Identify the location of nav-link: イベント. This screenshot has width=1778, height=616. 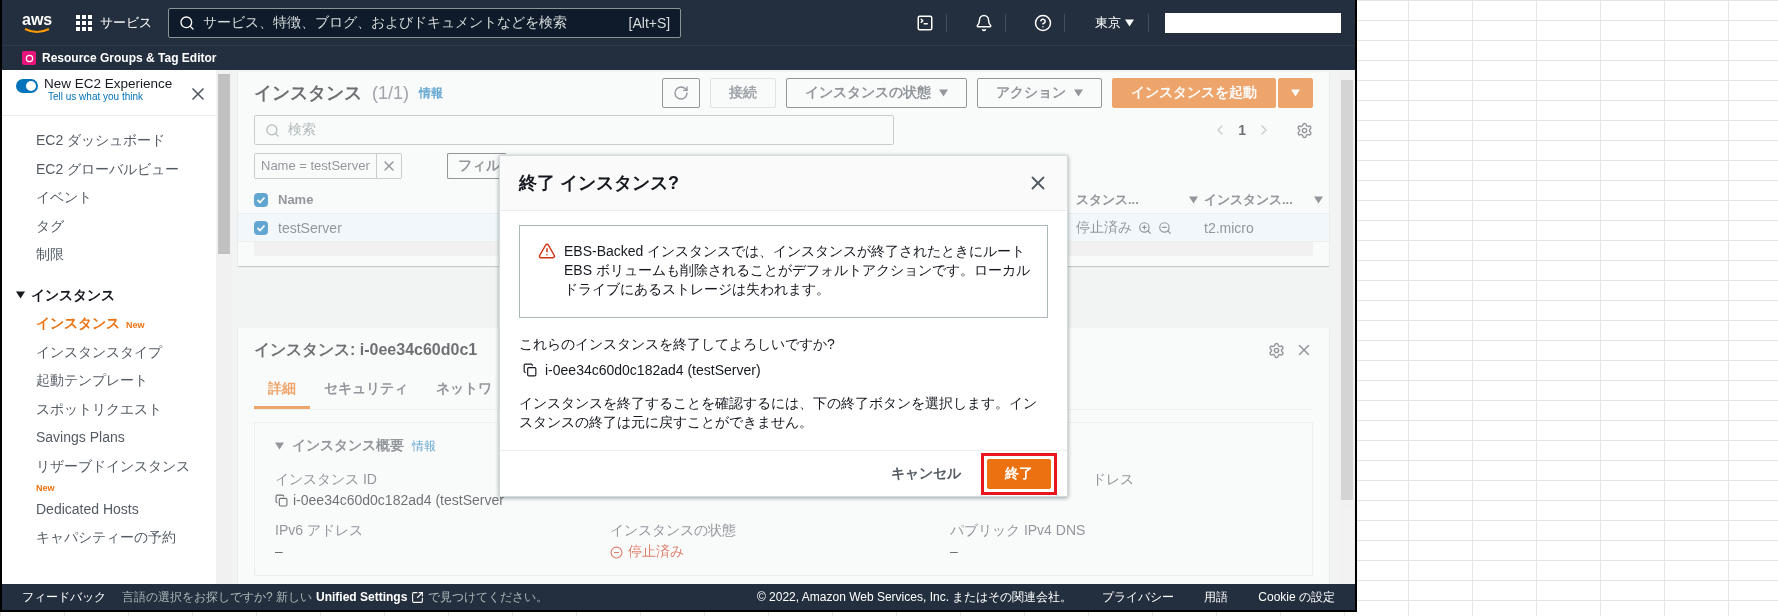
(64, 197).